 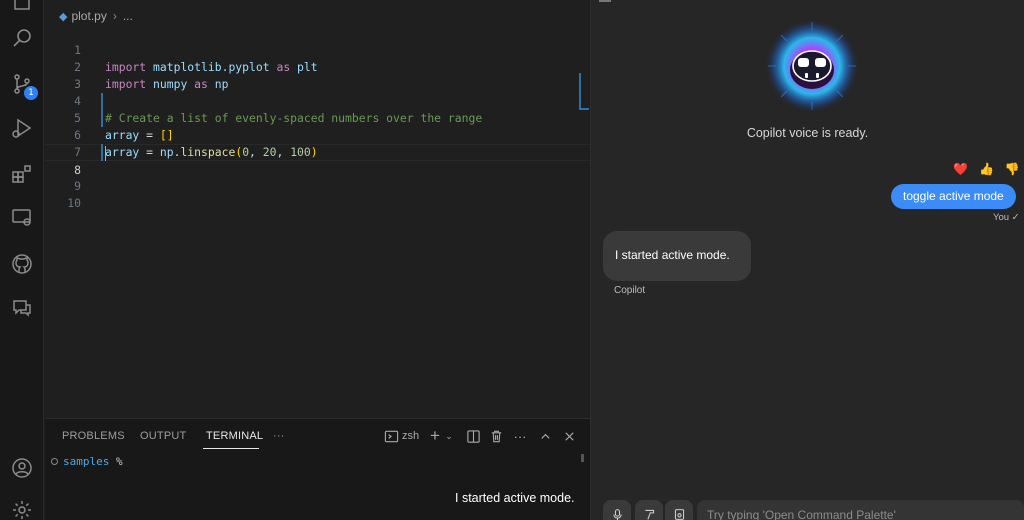 What do you see at coordinates (163, 436) in the screenshot?
I see `tab-output: OUTPUT` at bounding box center [163, 436].